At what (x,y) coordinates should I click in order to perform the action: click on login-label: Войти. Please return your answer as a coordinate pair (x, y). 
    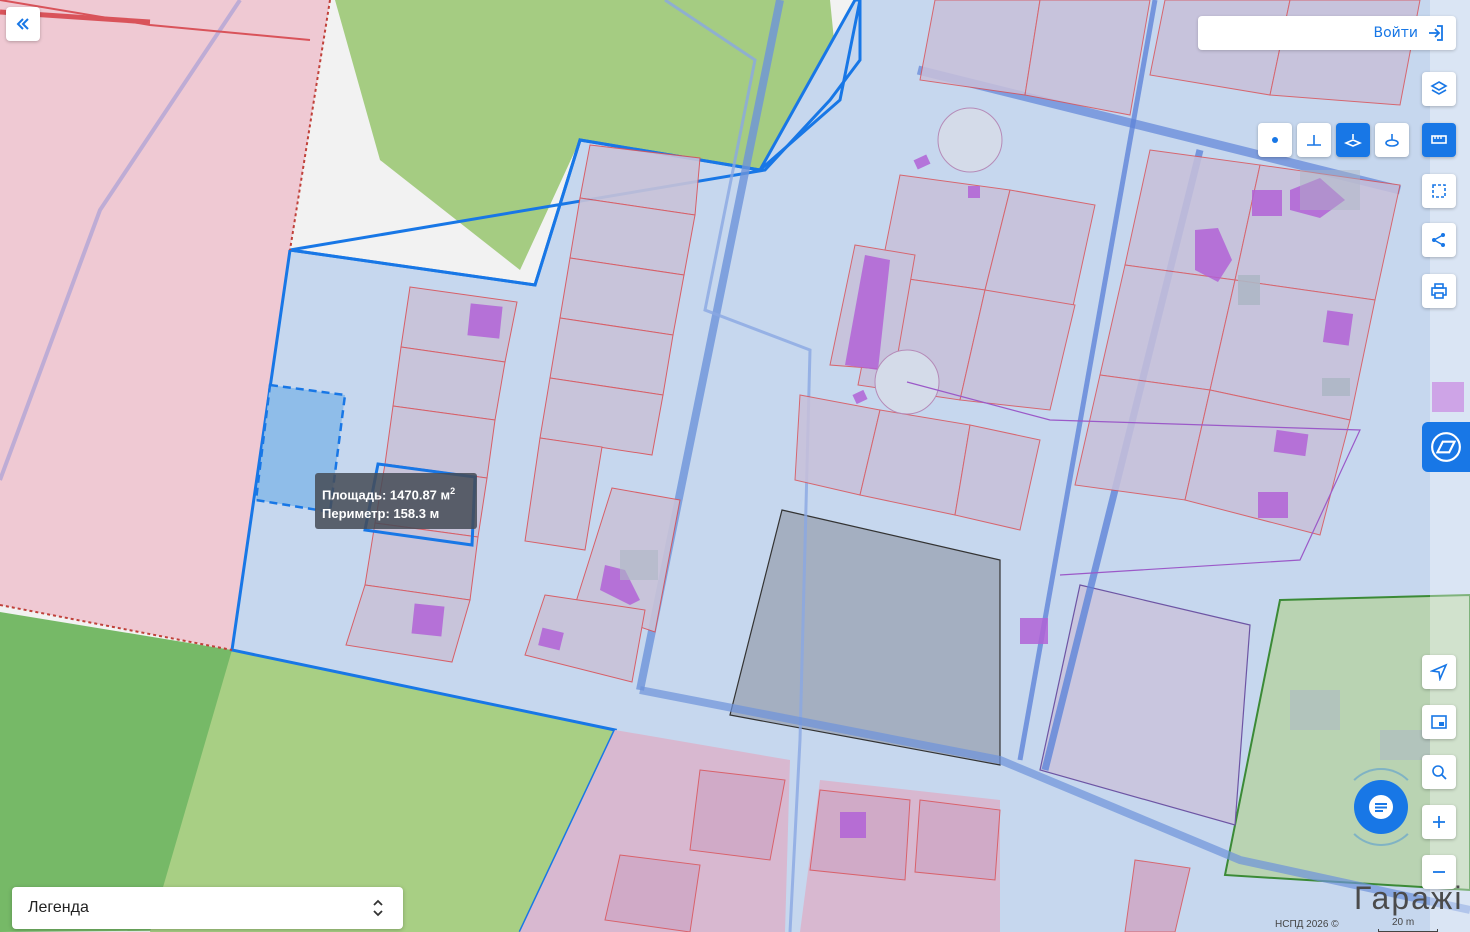
    Looking at the image, I should click on (1395, 33).